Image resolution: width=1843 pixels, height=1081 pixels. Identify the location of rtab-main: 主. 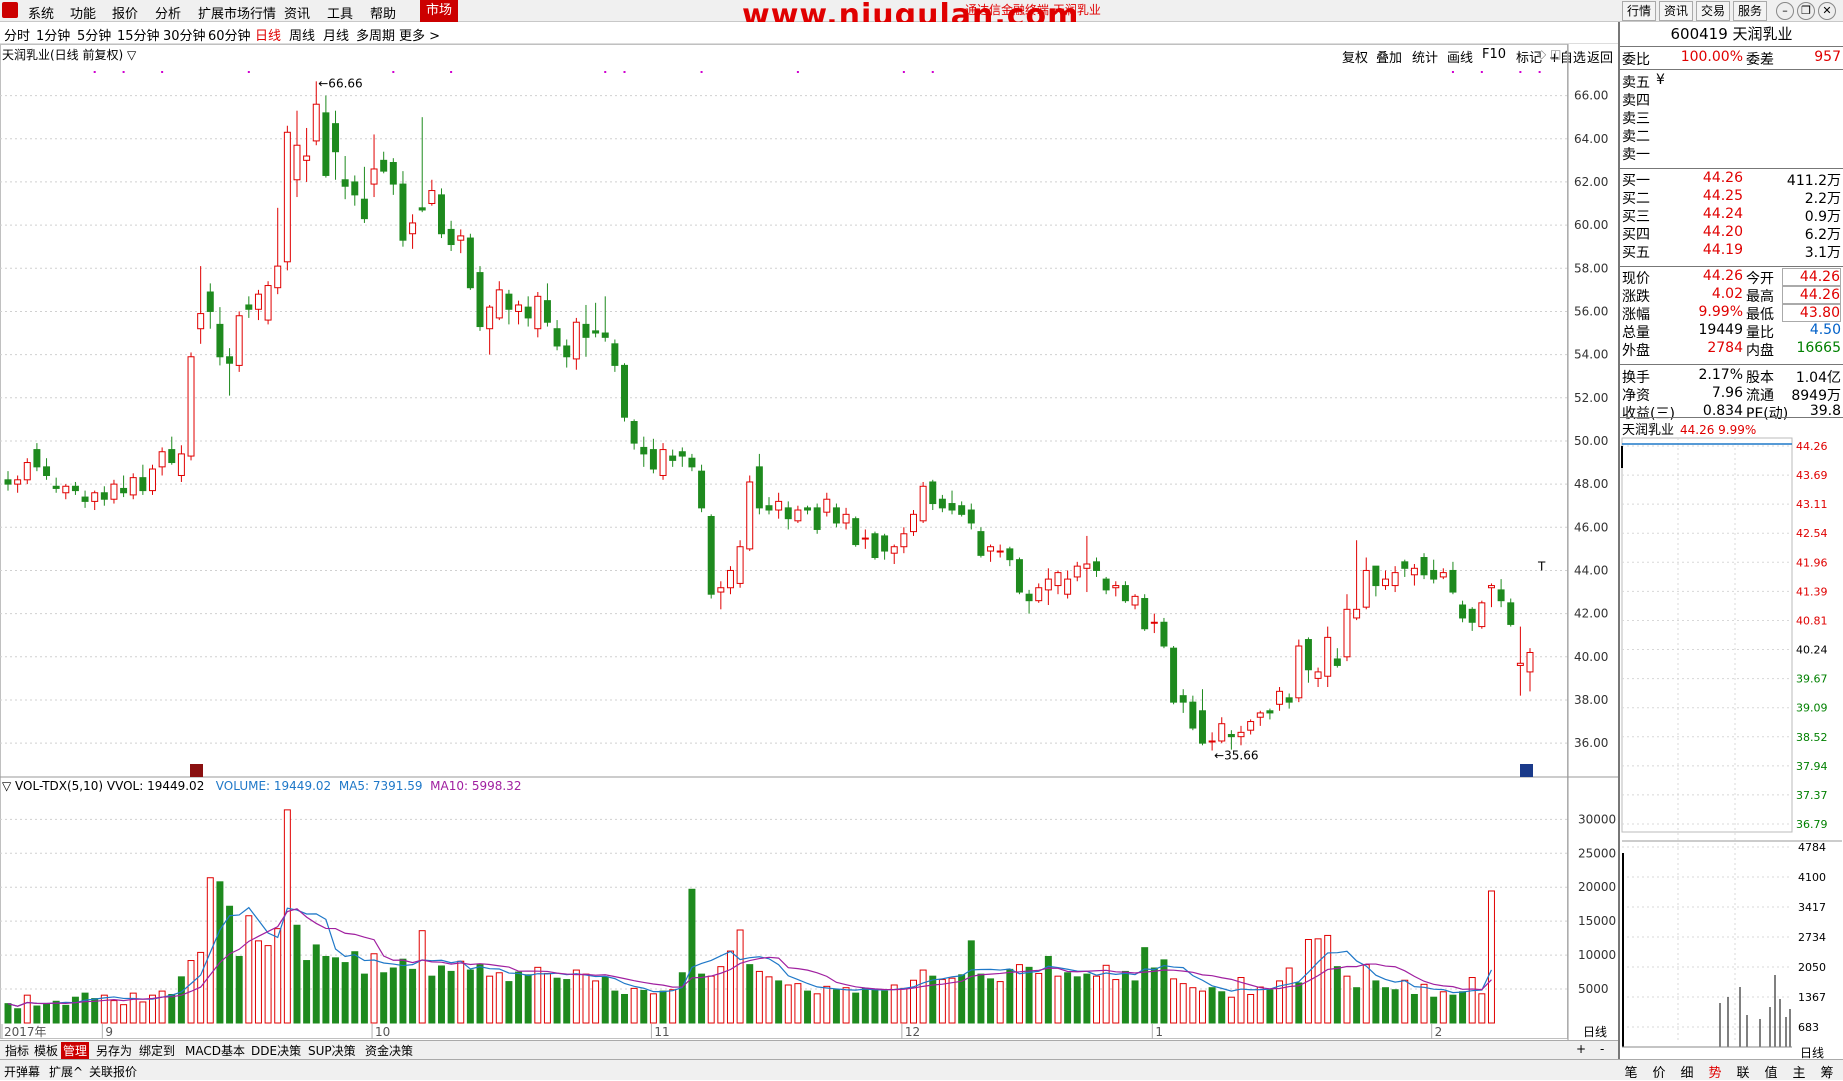
(1799, 1071).